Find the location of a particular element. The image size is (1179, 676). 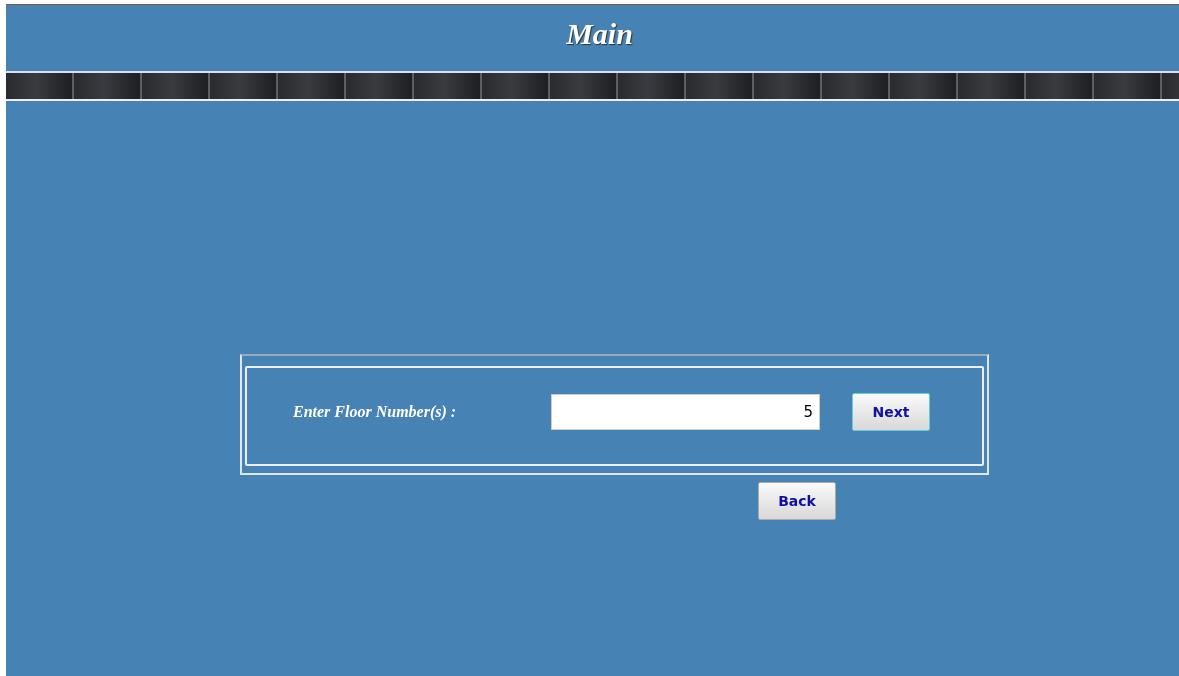

field-label: Enter Floor Number(s) : is located at coordinates (375, 412).